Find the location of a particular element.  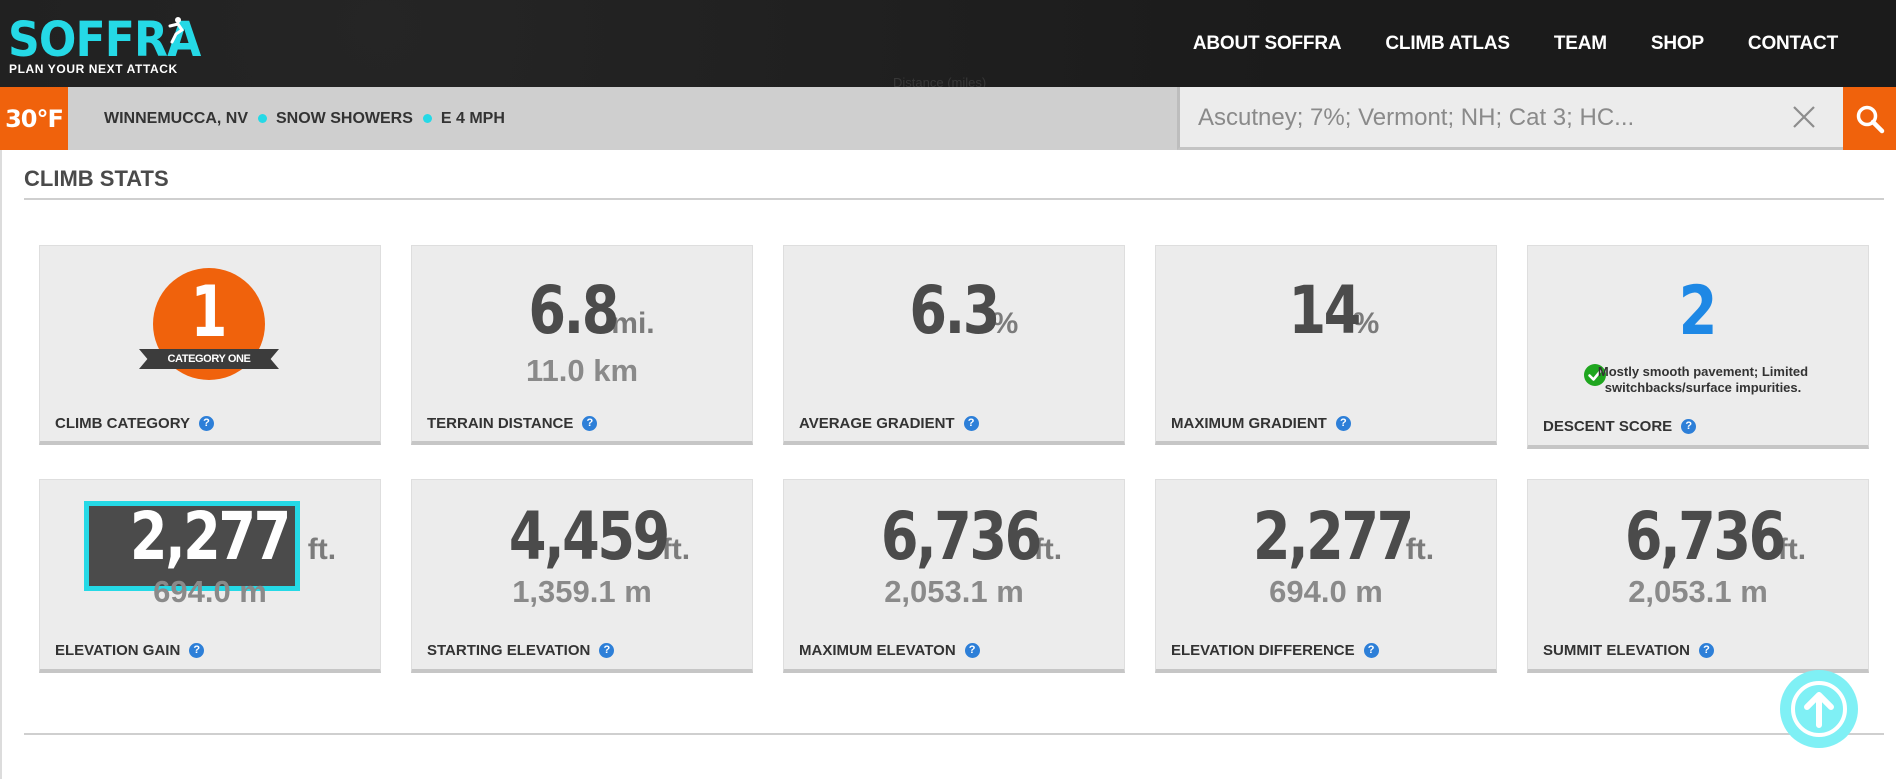

nav-about-soffra: ABOUT SOFFRA is located at coordinates (1267, 44).